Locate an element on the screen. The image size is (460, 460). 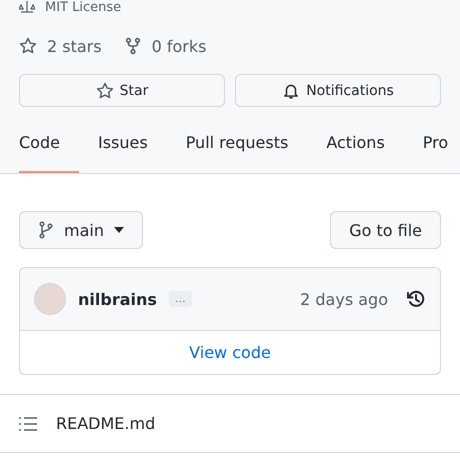
bell-icon is located at coordinates (291, 91).